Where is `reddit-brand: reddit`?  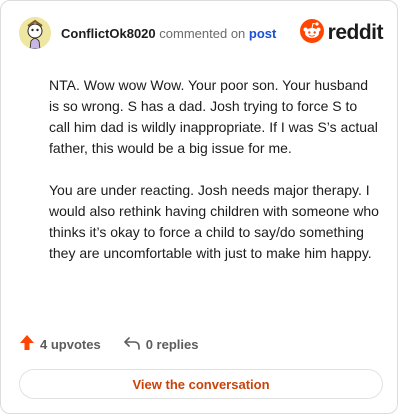 reddit-brand: reddit is located at coordinates (341, 33).